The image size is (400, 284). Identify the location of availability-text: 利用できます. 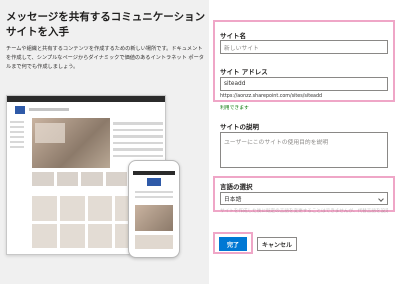
(234, 108).